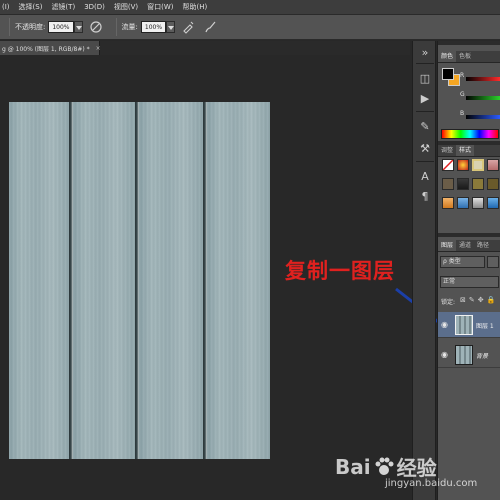 This screenshot has width=500, height=500. I want to click on tab-swatches: 色板, so click(465, 56).